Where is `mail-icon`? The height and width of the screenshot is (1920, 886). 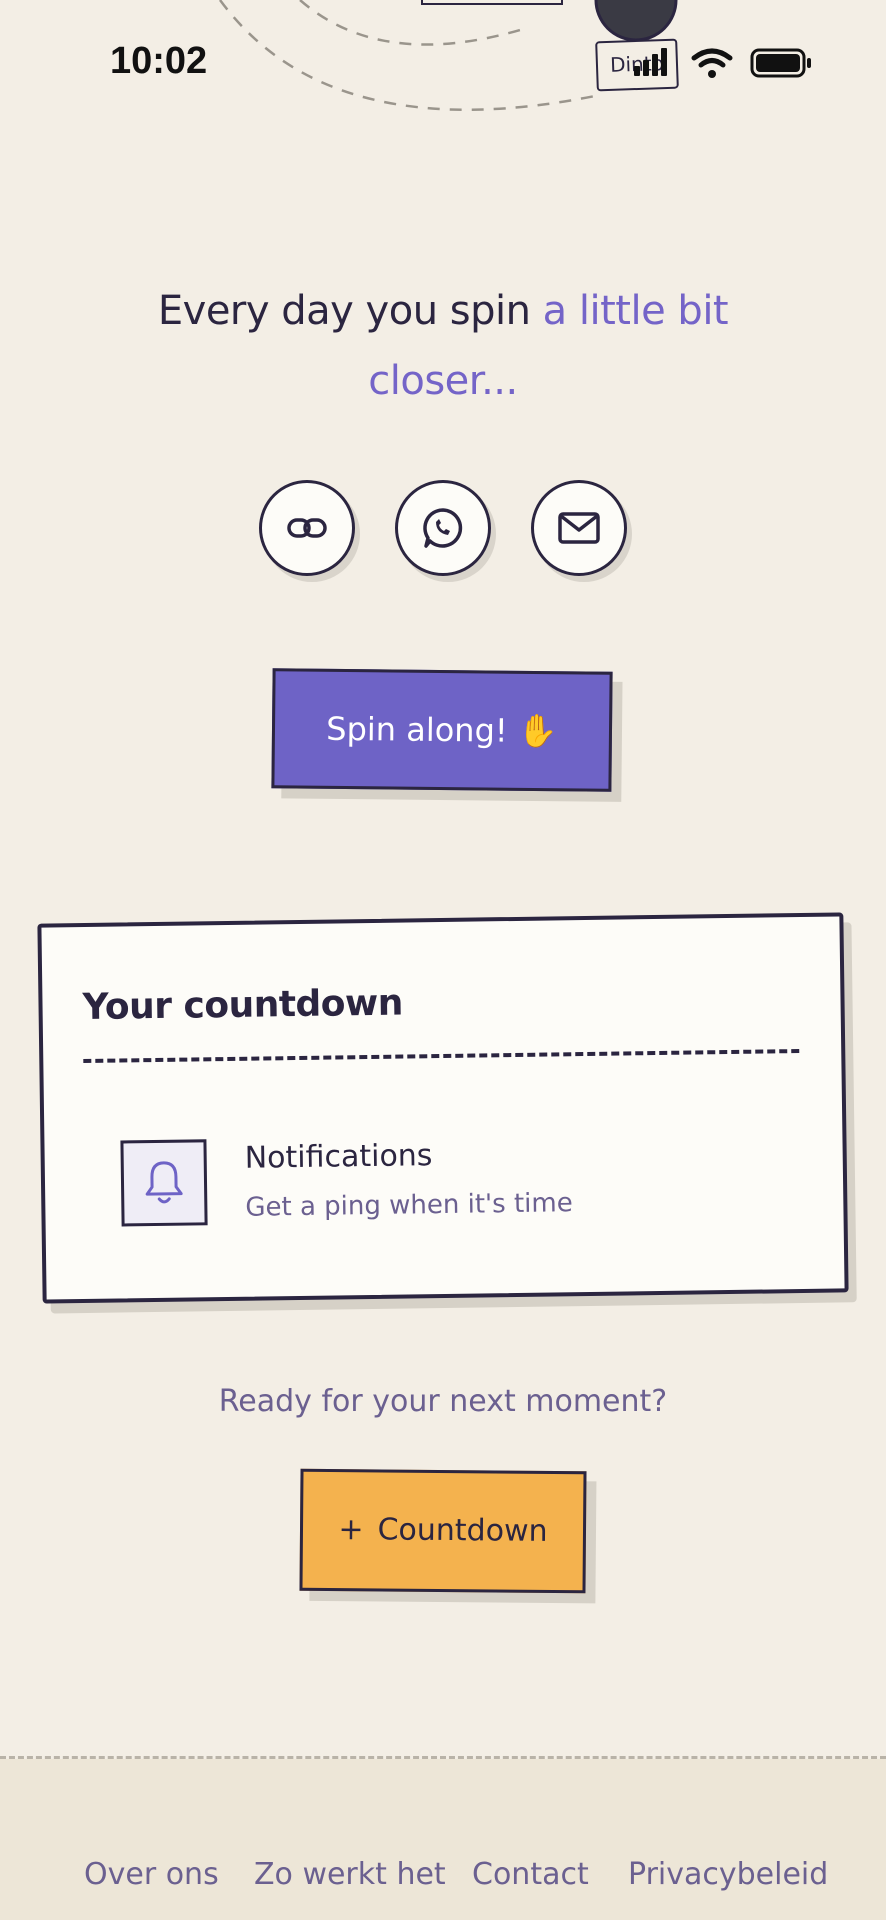
mail-icon is located at coordinates (579, 528).